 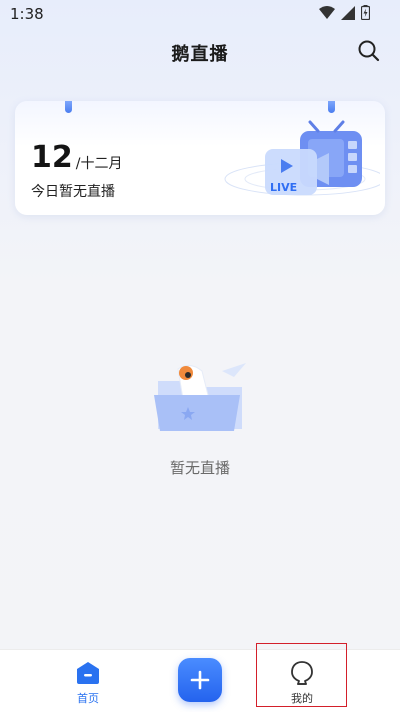 I want to click on page-title: 鹅直播, so click(x=200, y=54).